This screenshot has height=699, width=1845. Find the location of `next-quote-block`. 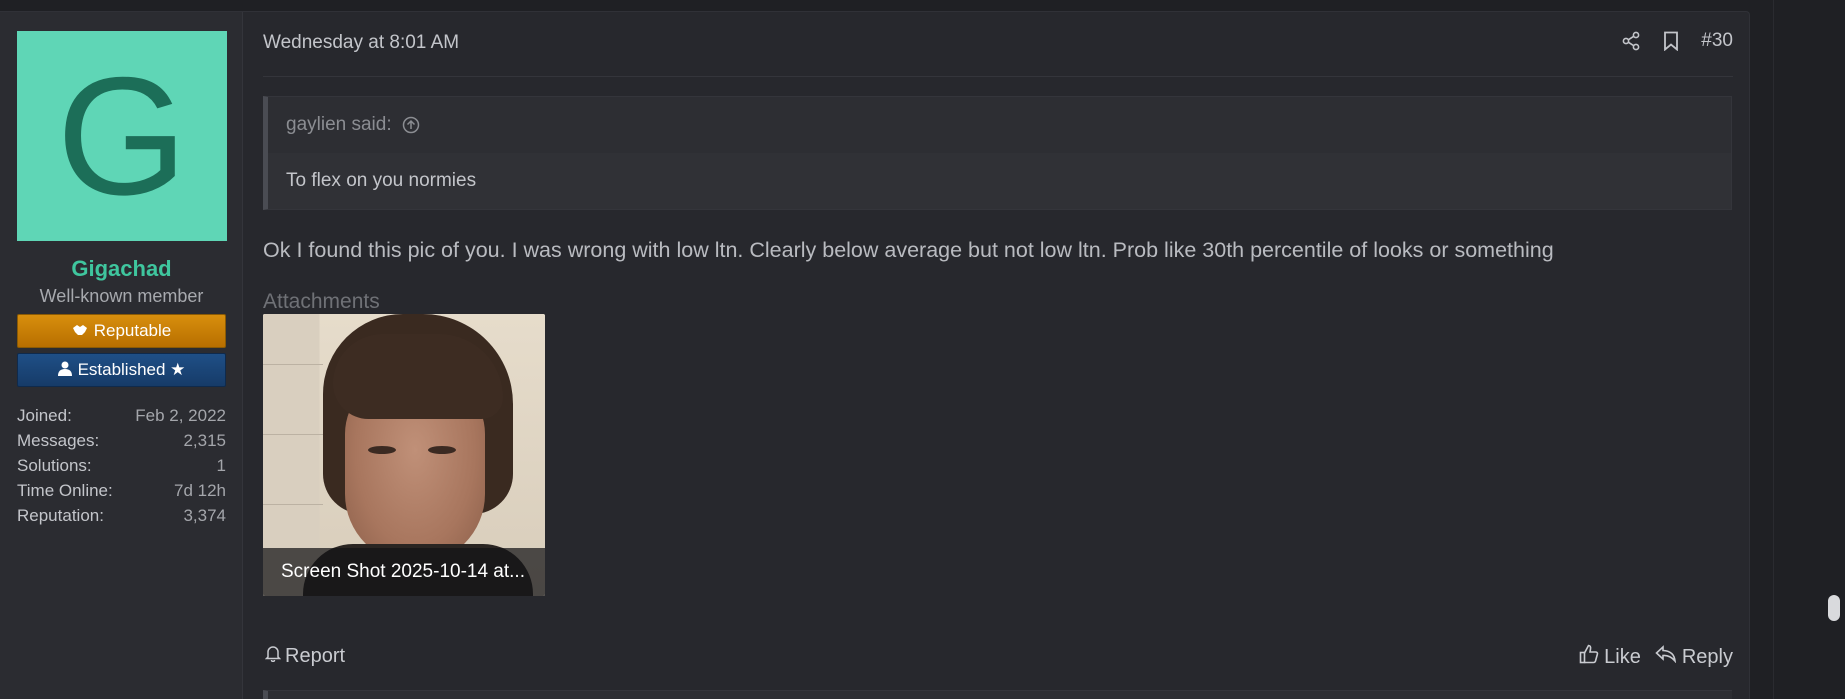

next-quote-block is located at coordinates (997, 694).